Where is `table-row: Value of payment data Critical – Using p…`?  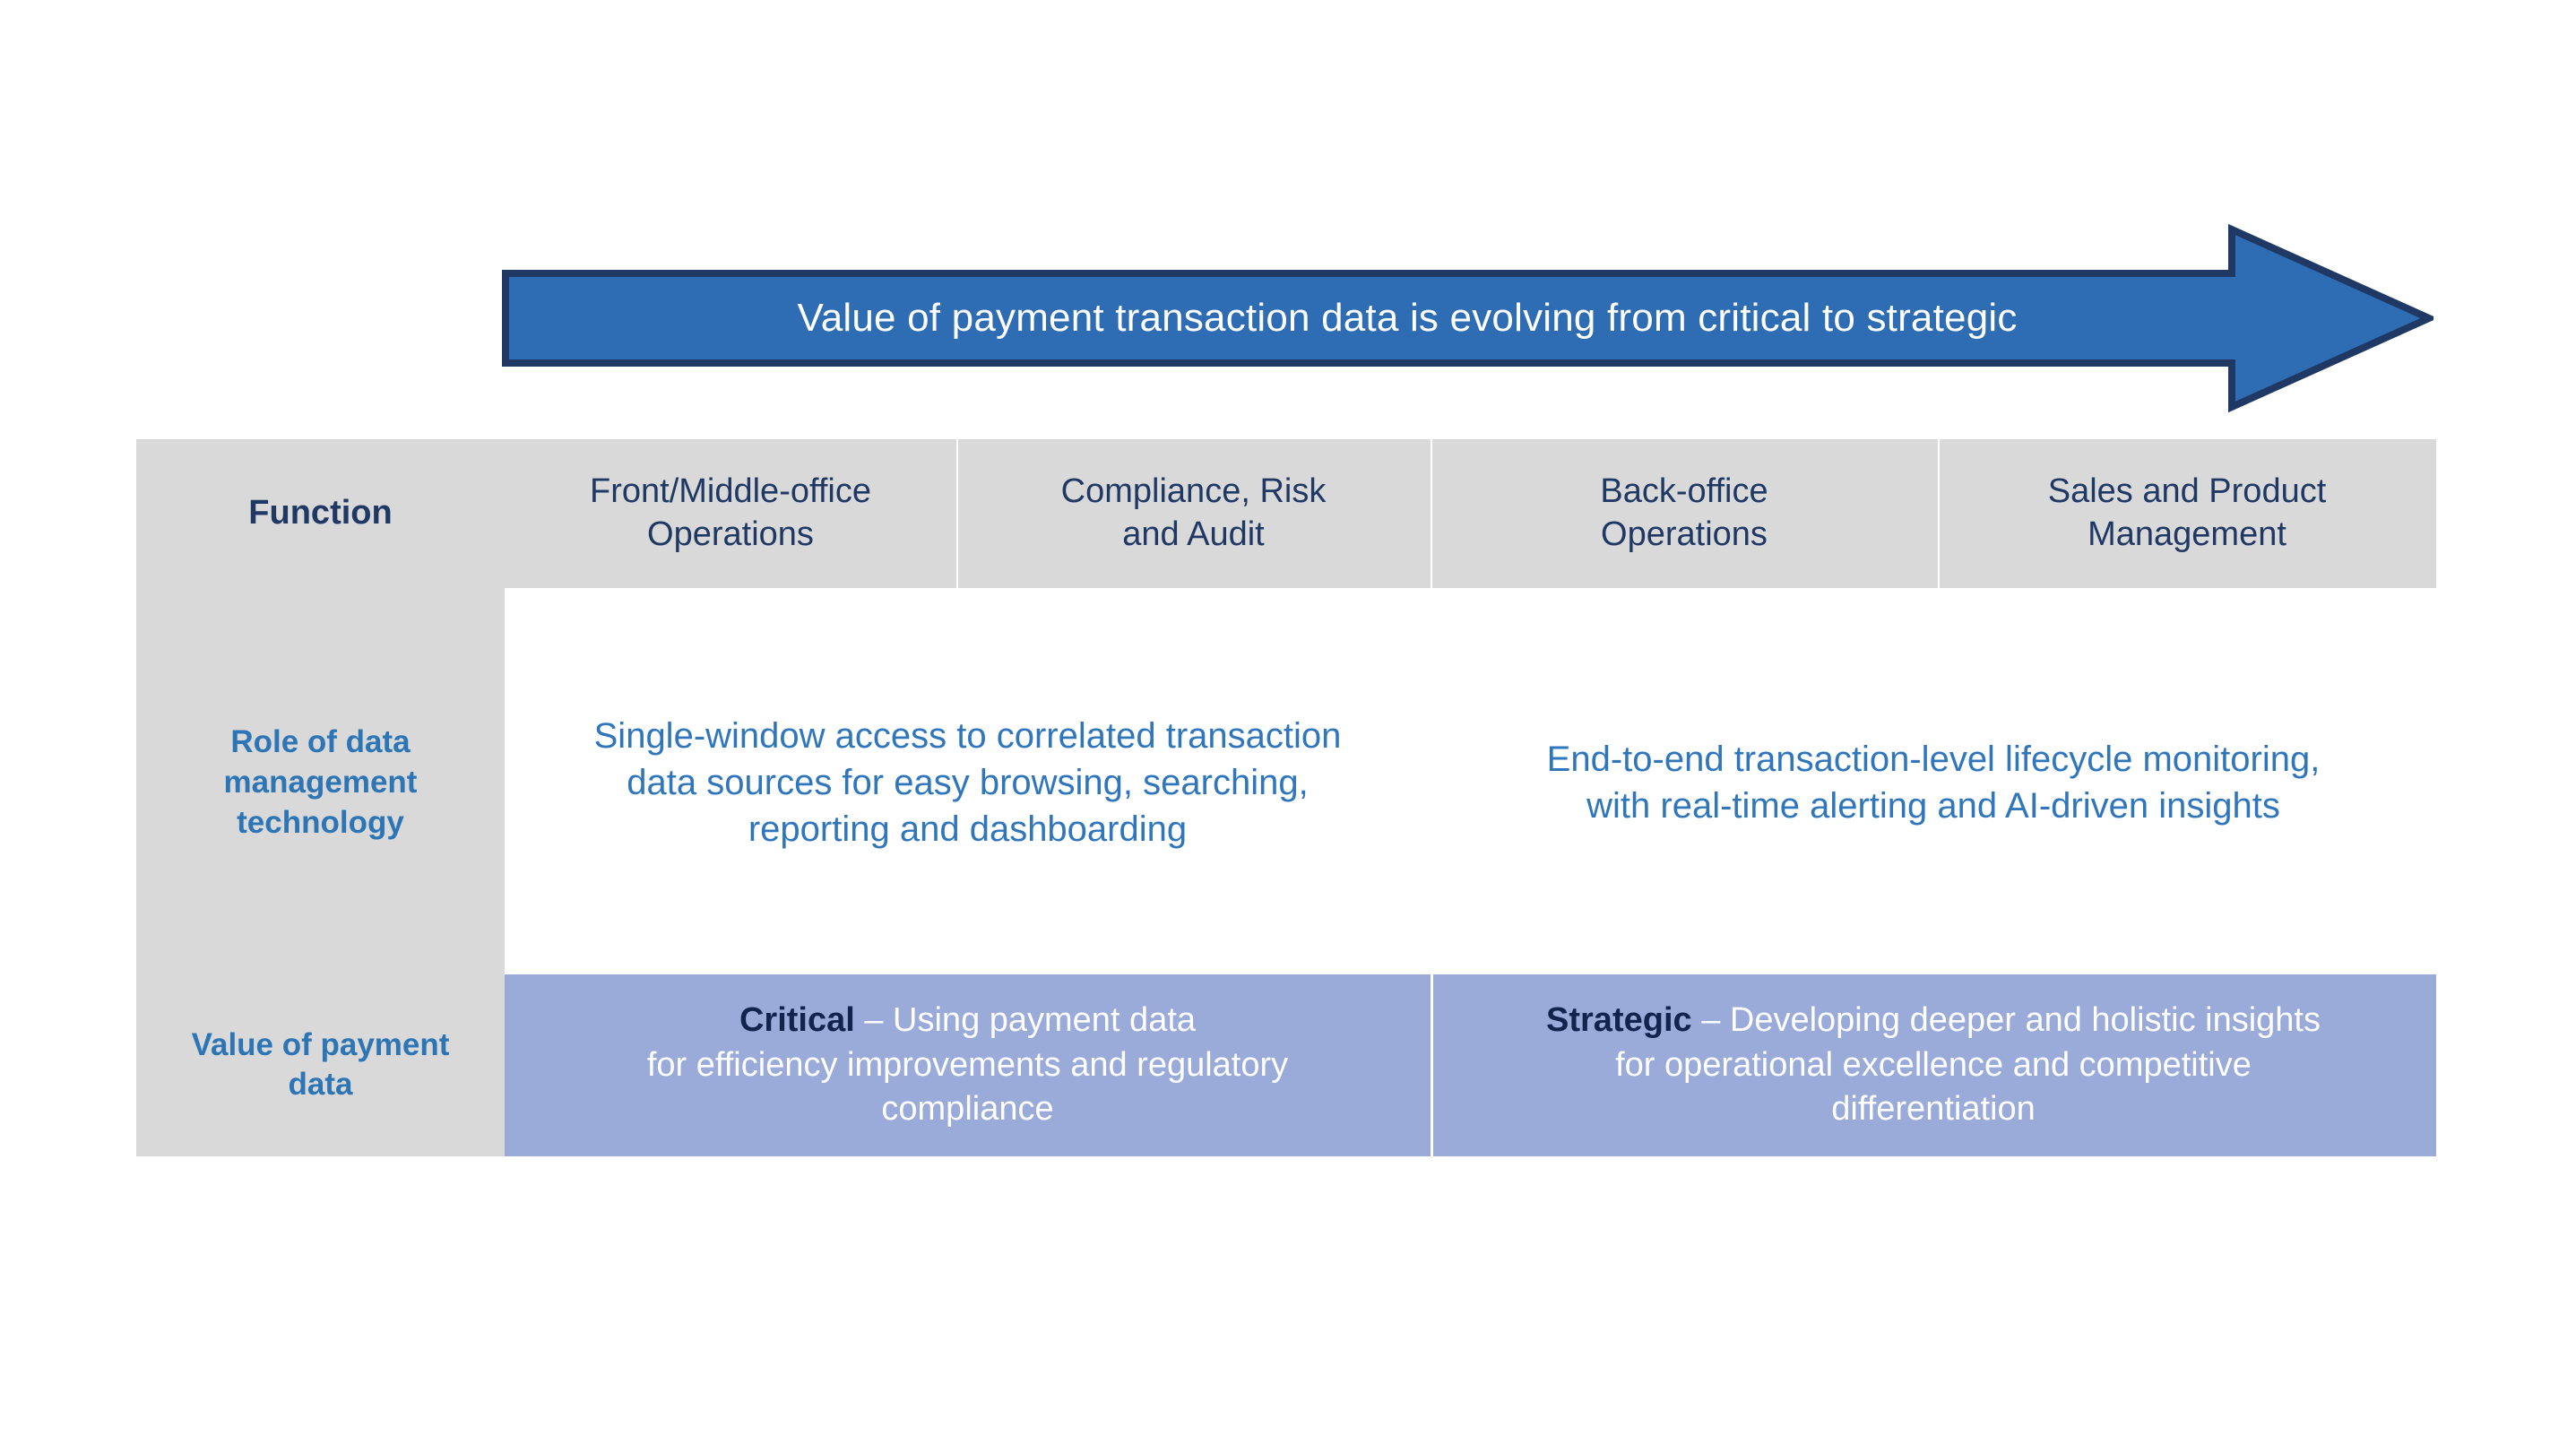 table-row: Value of payment data Critical – Using p… is located at coordinates (1286, 1064).